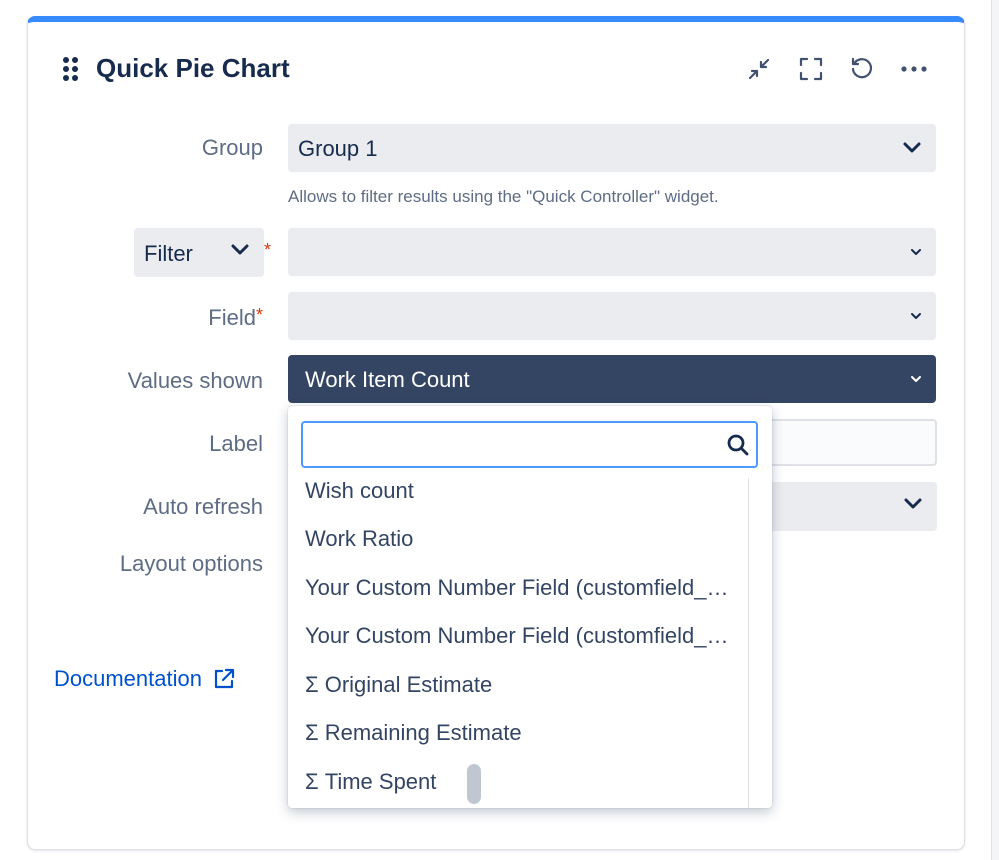  Describe the element at coordinates (168, 253) in the screenshot. I see `filter-type-value: Filter` at that location.